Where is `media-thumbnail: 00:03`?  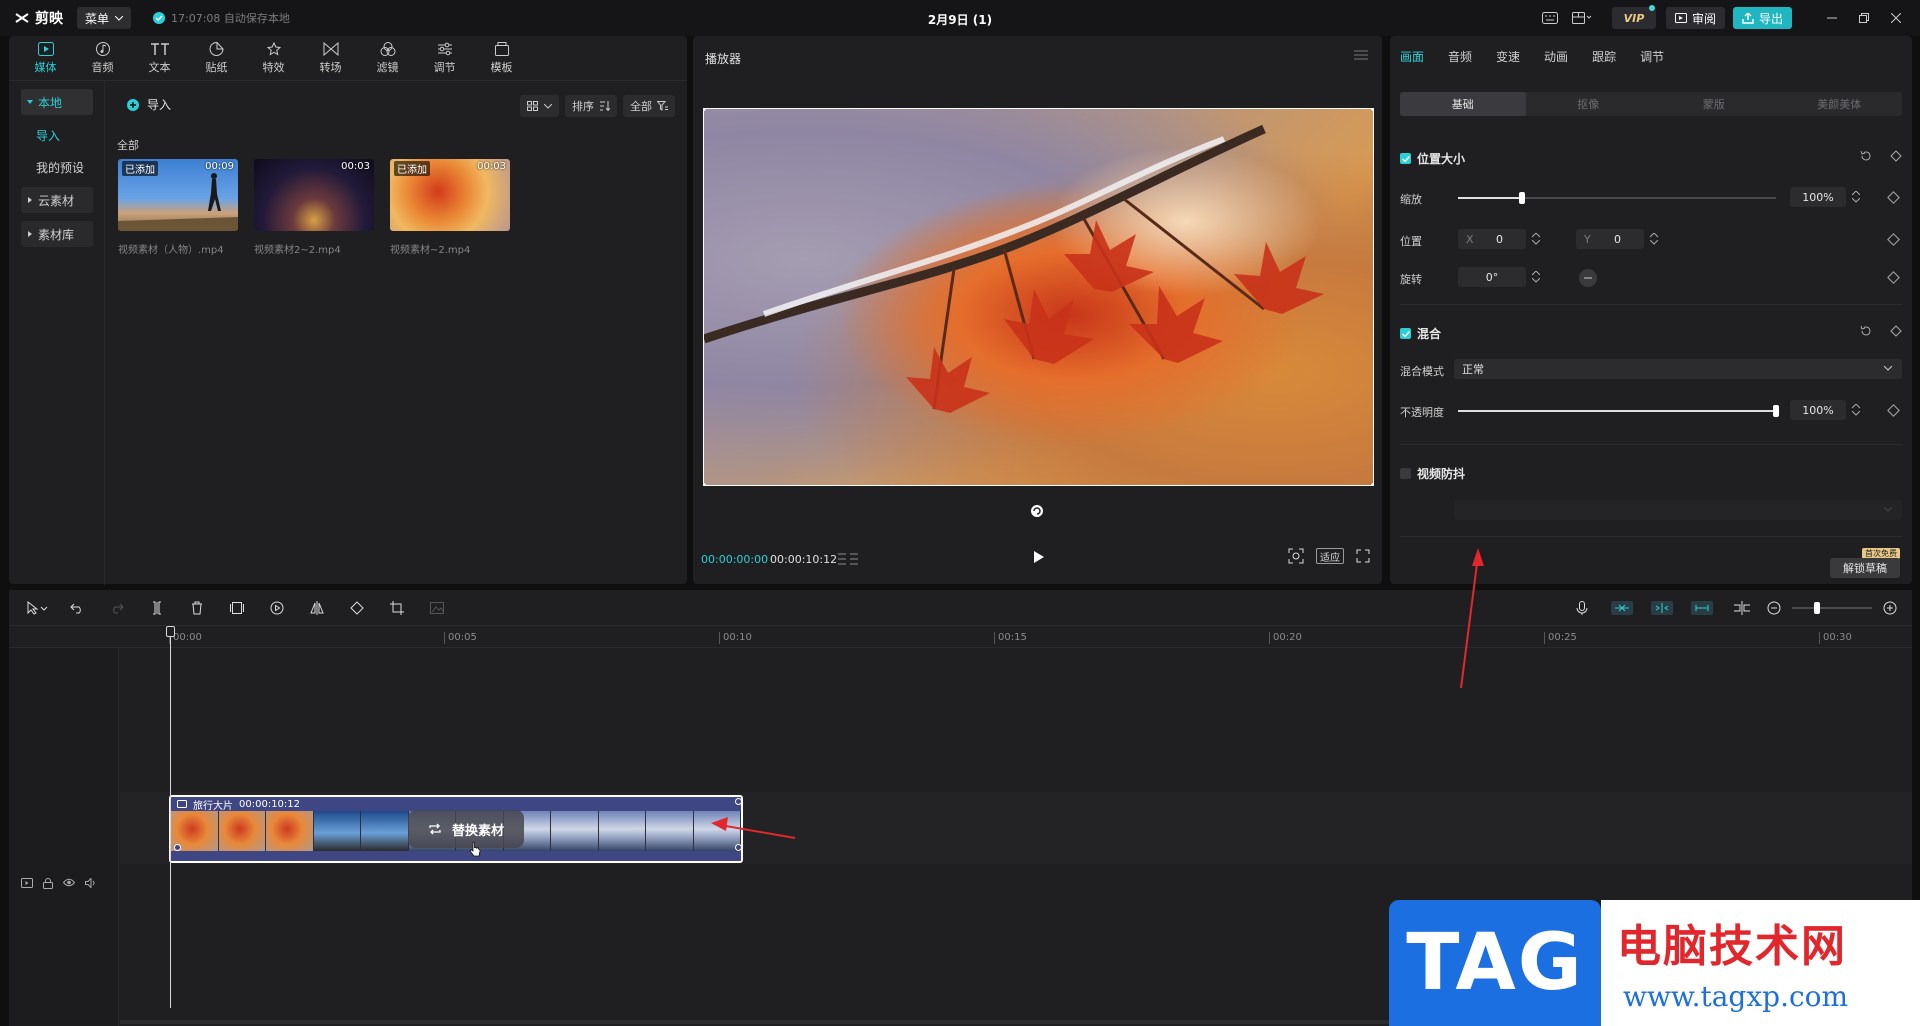
media-thumbnail: 00:03 is located at coordinates (314, 195).